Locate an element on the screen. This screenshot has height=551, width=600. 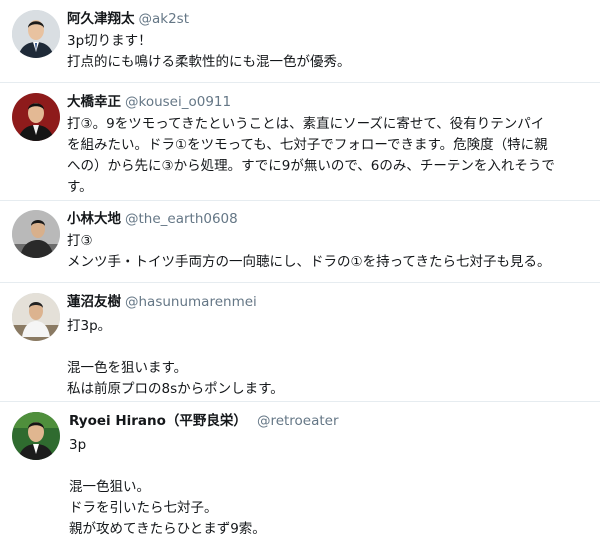
tweet-line: 3p切ります！ is located at coordinates (109, 41).